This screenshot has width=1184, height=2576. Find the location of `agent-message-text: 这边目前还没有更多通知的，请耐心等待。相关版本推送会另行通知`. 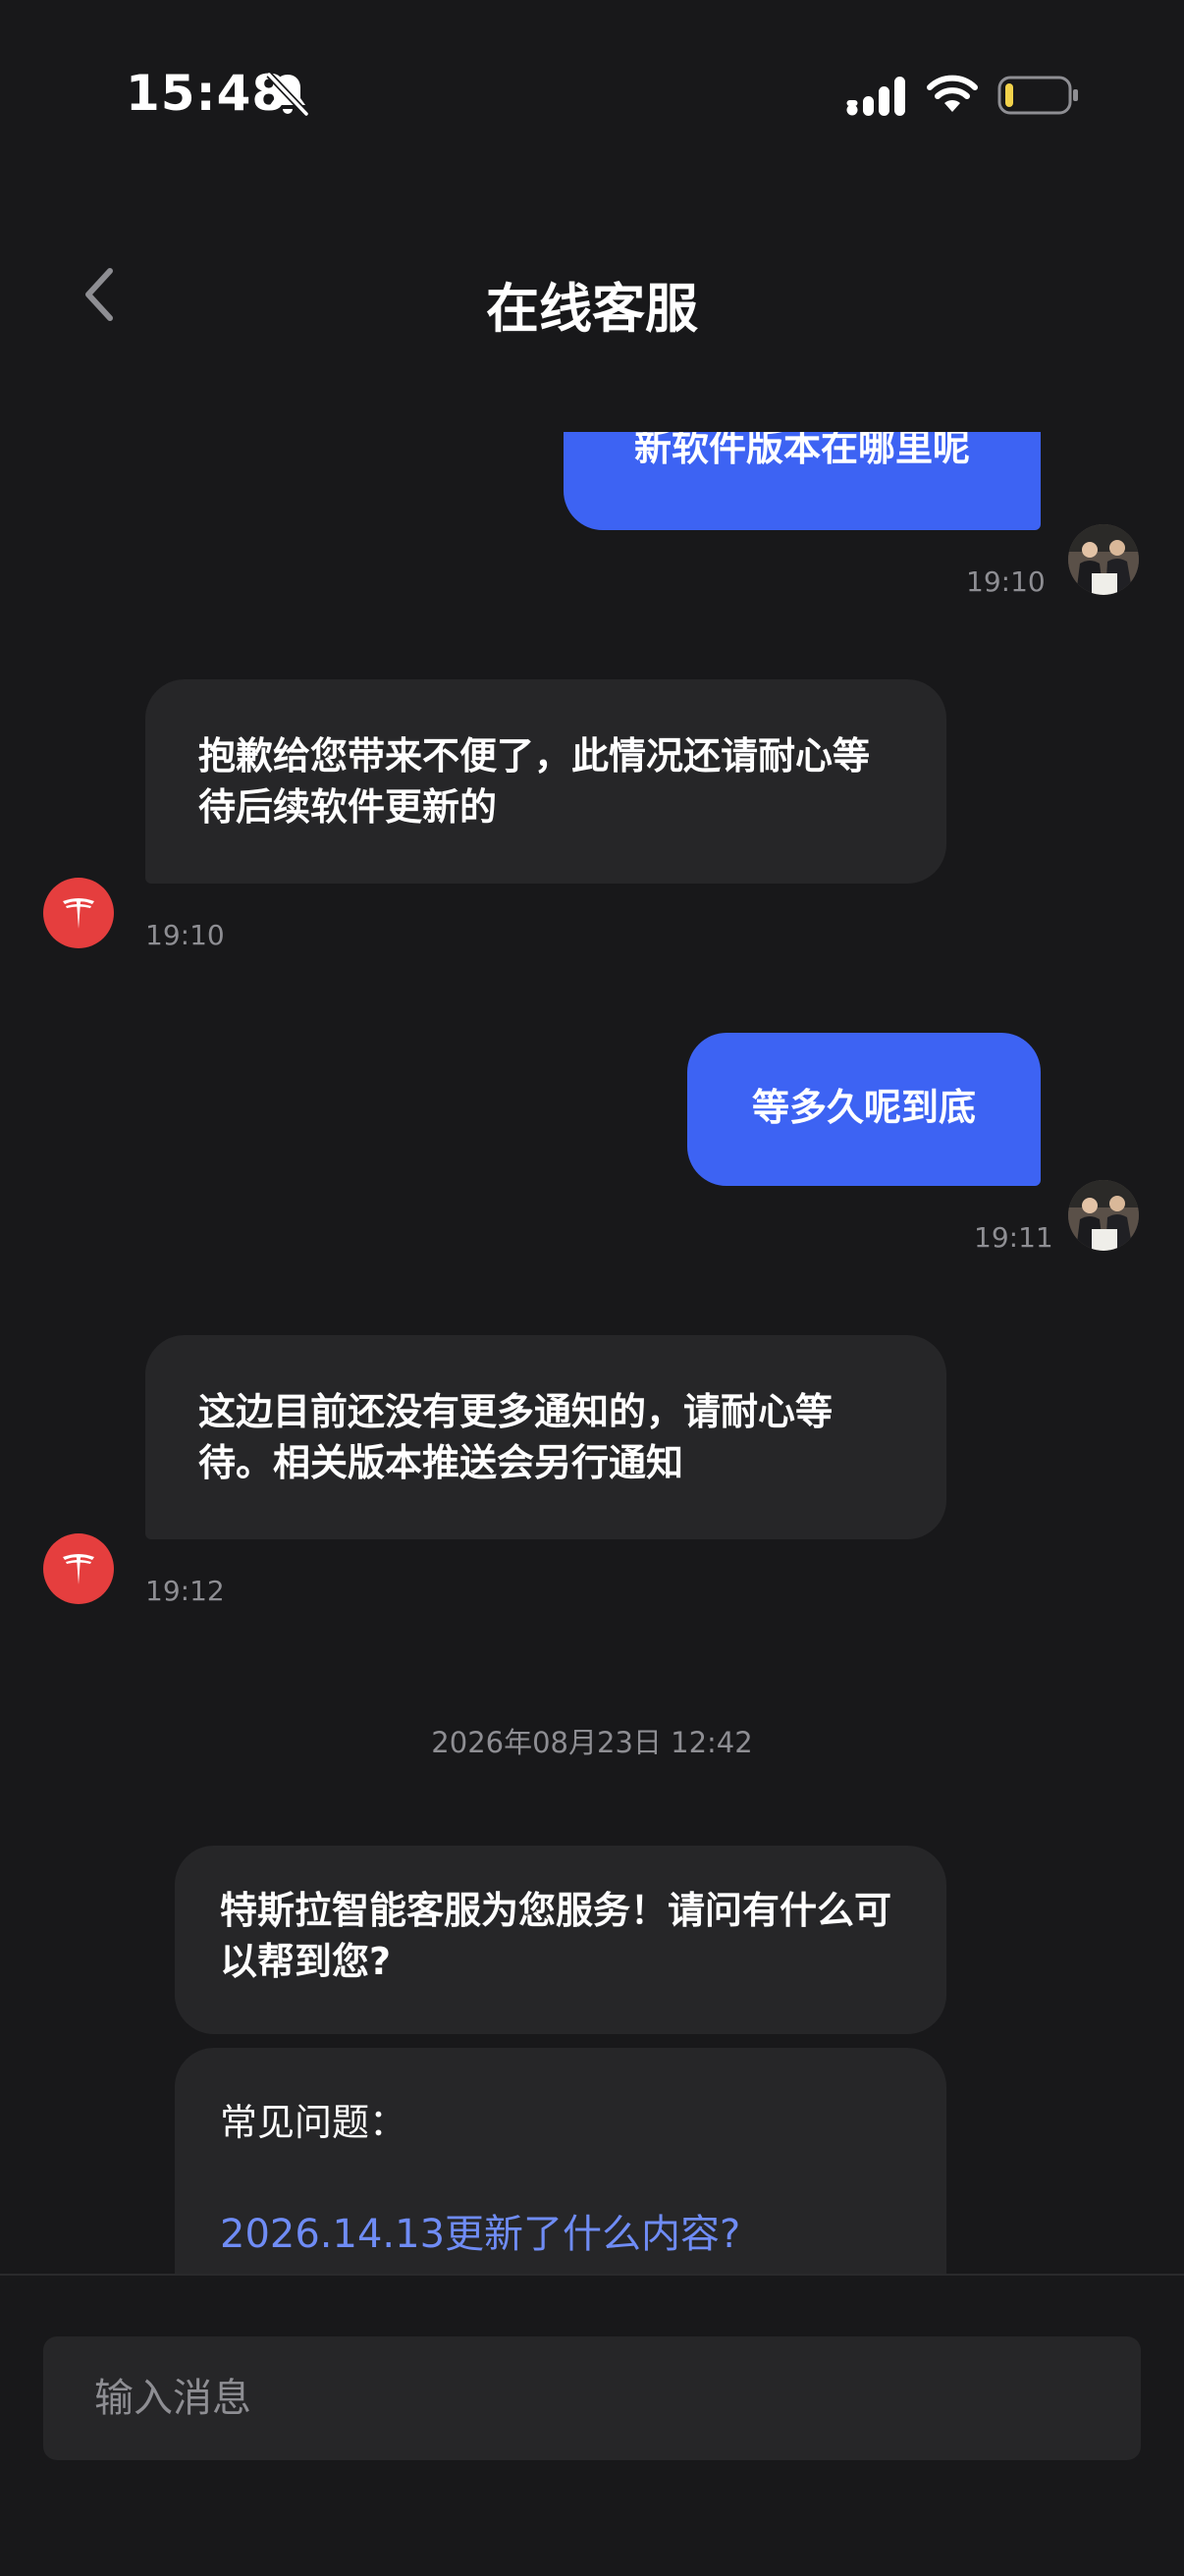

agent-message-text: 这边目前还没有更多通知的，请耐心等待。相关版本推送会另行通知 is located at coordinates (516, 1437).